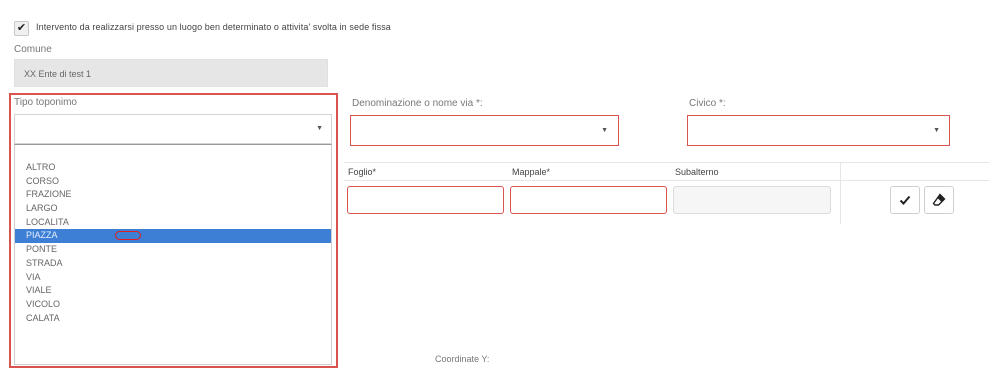 This screenshot has height=368, width=989. I want to click on toponimo-option-label: PIAZZA, so click(42, 235).